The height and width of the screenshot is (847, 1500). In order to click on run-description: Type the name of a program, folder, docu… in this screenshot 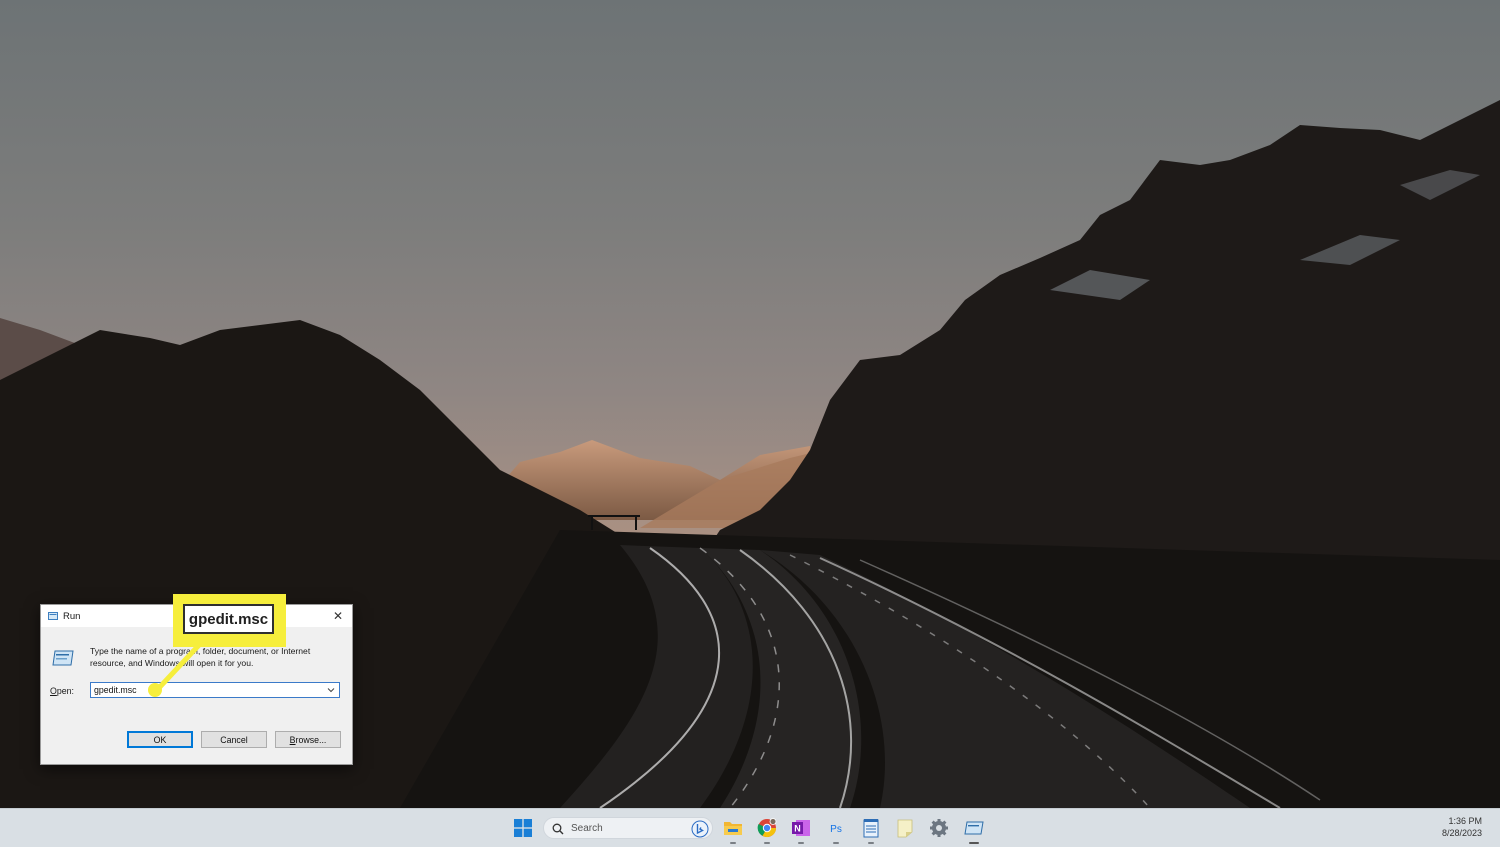, I will do `click(200, 657)`.